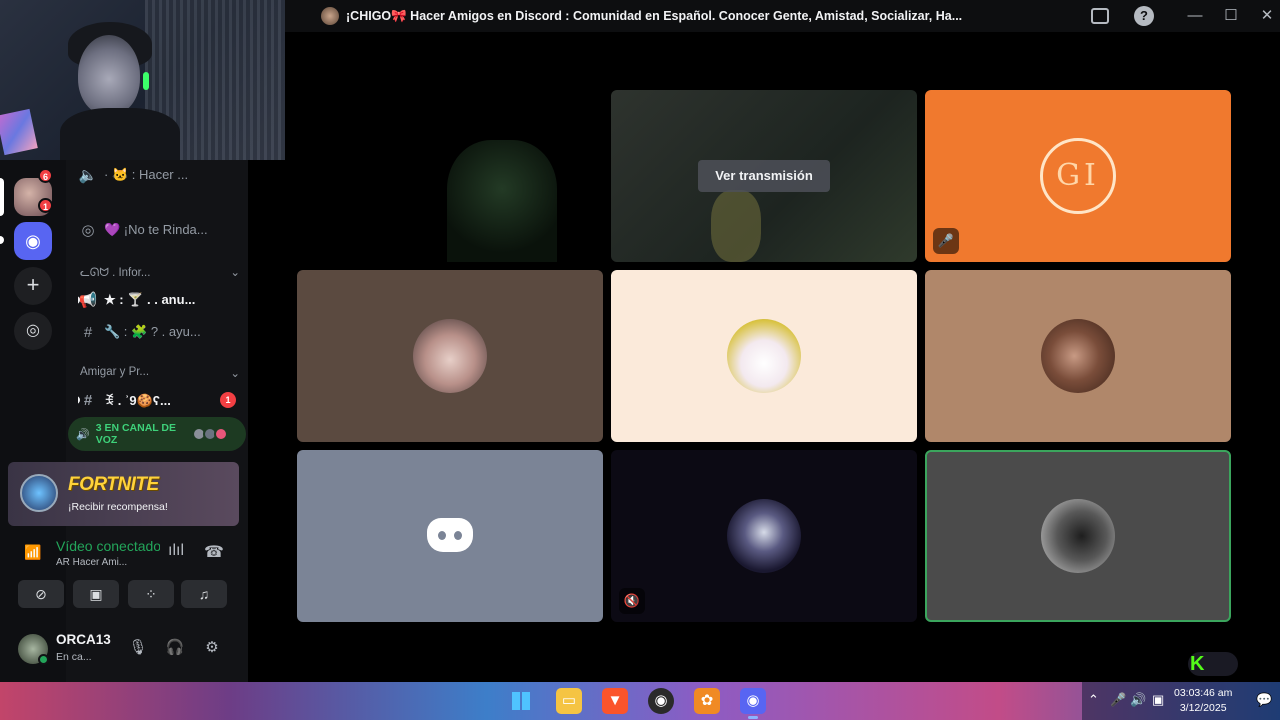  What do you see at coordinates (88, 175) in the screenshot?
I see `speaker-icon: 🔈` at bounding box center [88, 175].